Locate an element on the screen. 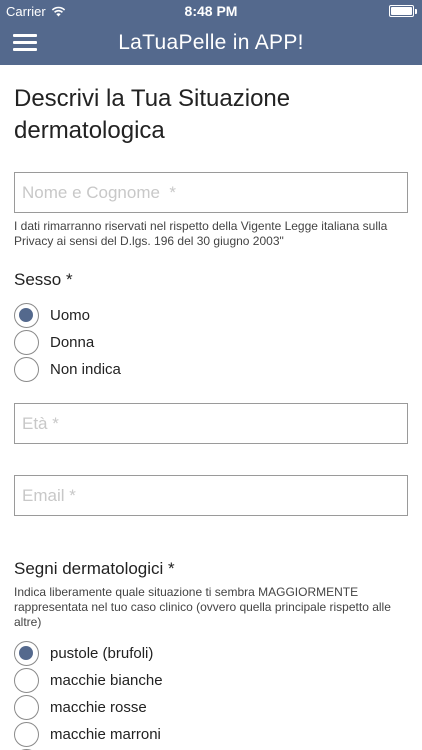  name-input is located at coordinates (211, 192).